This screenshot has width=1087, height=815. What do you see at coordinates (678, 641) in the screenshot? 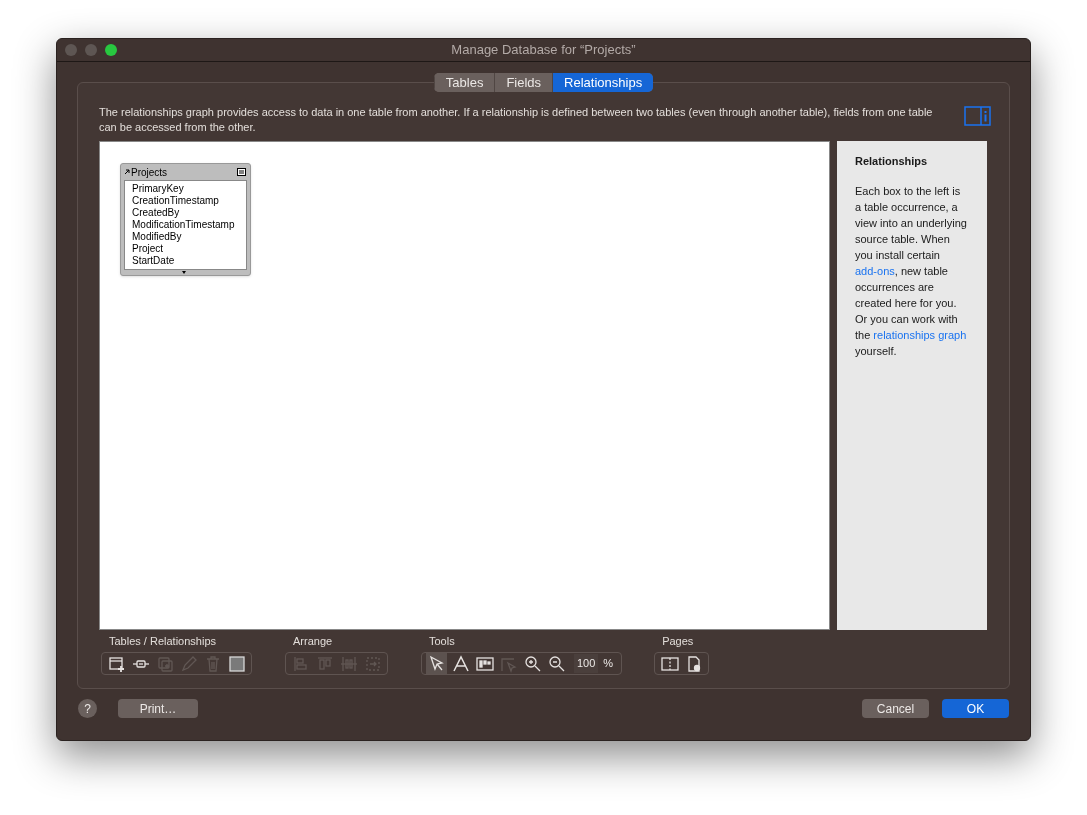
I see `toolbar-group-label: Pages` at bounding box center [678, 641].